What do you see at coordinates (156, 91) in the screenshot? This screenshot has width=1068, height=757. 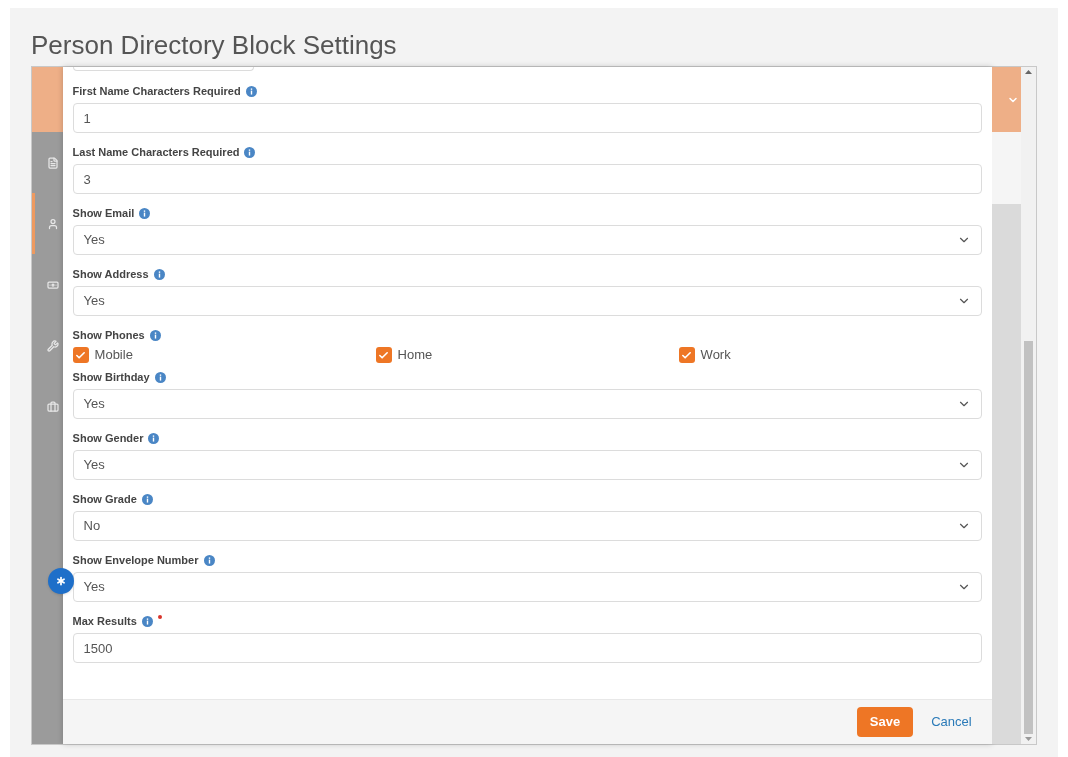 I see `field-label: First Name Characters Required` at bounding box center [156, 91].